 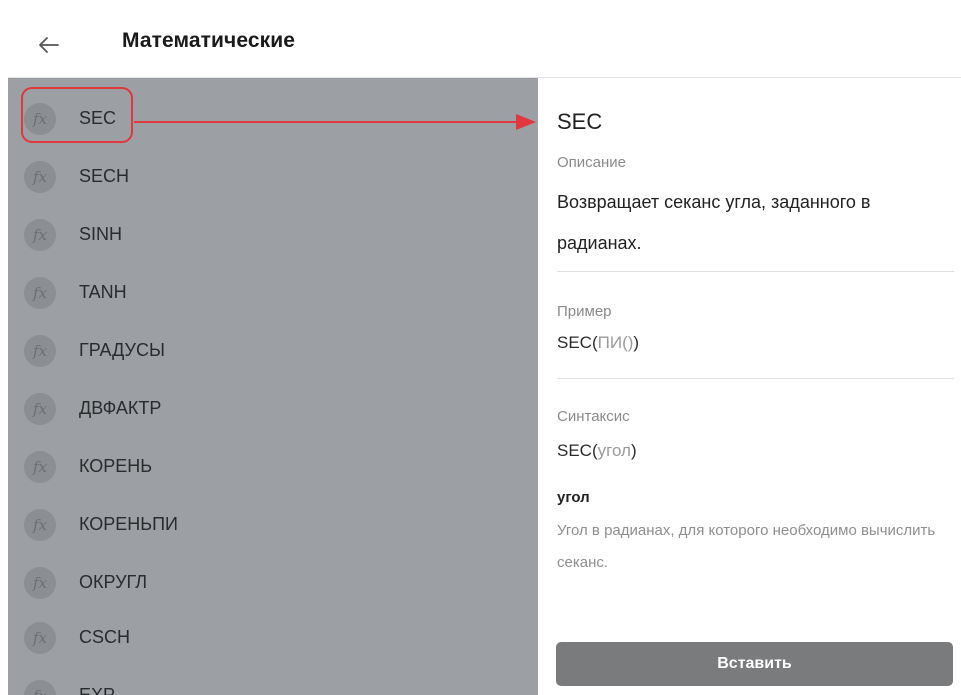 I want to click on syntax-text: SEC(угол), so click(x=597, y=451).